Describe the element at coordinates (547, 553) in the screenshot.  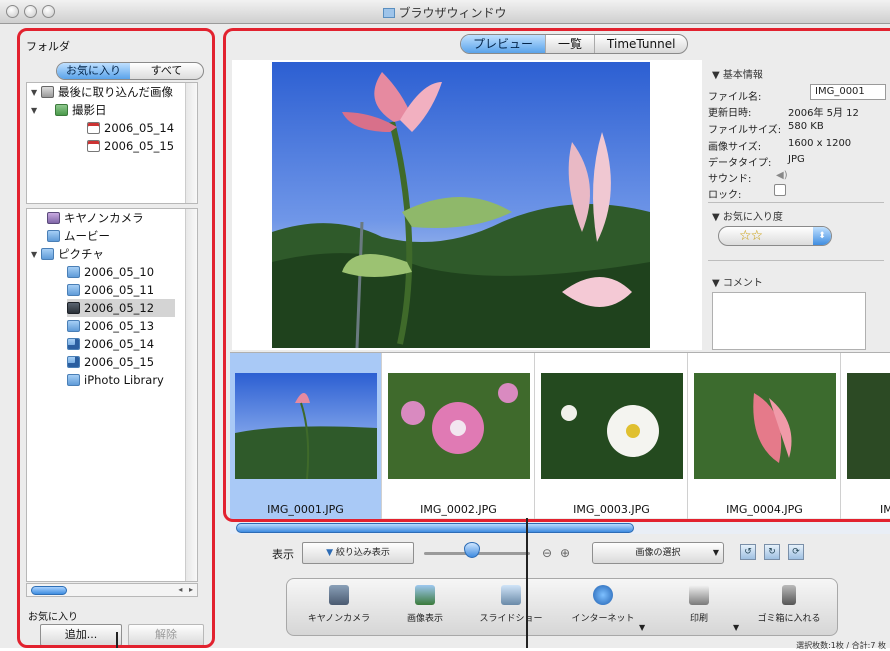
I see `zoom-out-icon: ⊖` at that location.